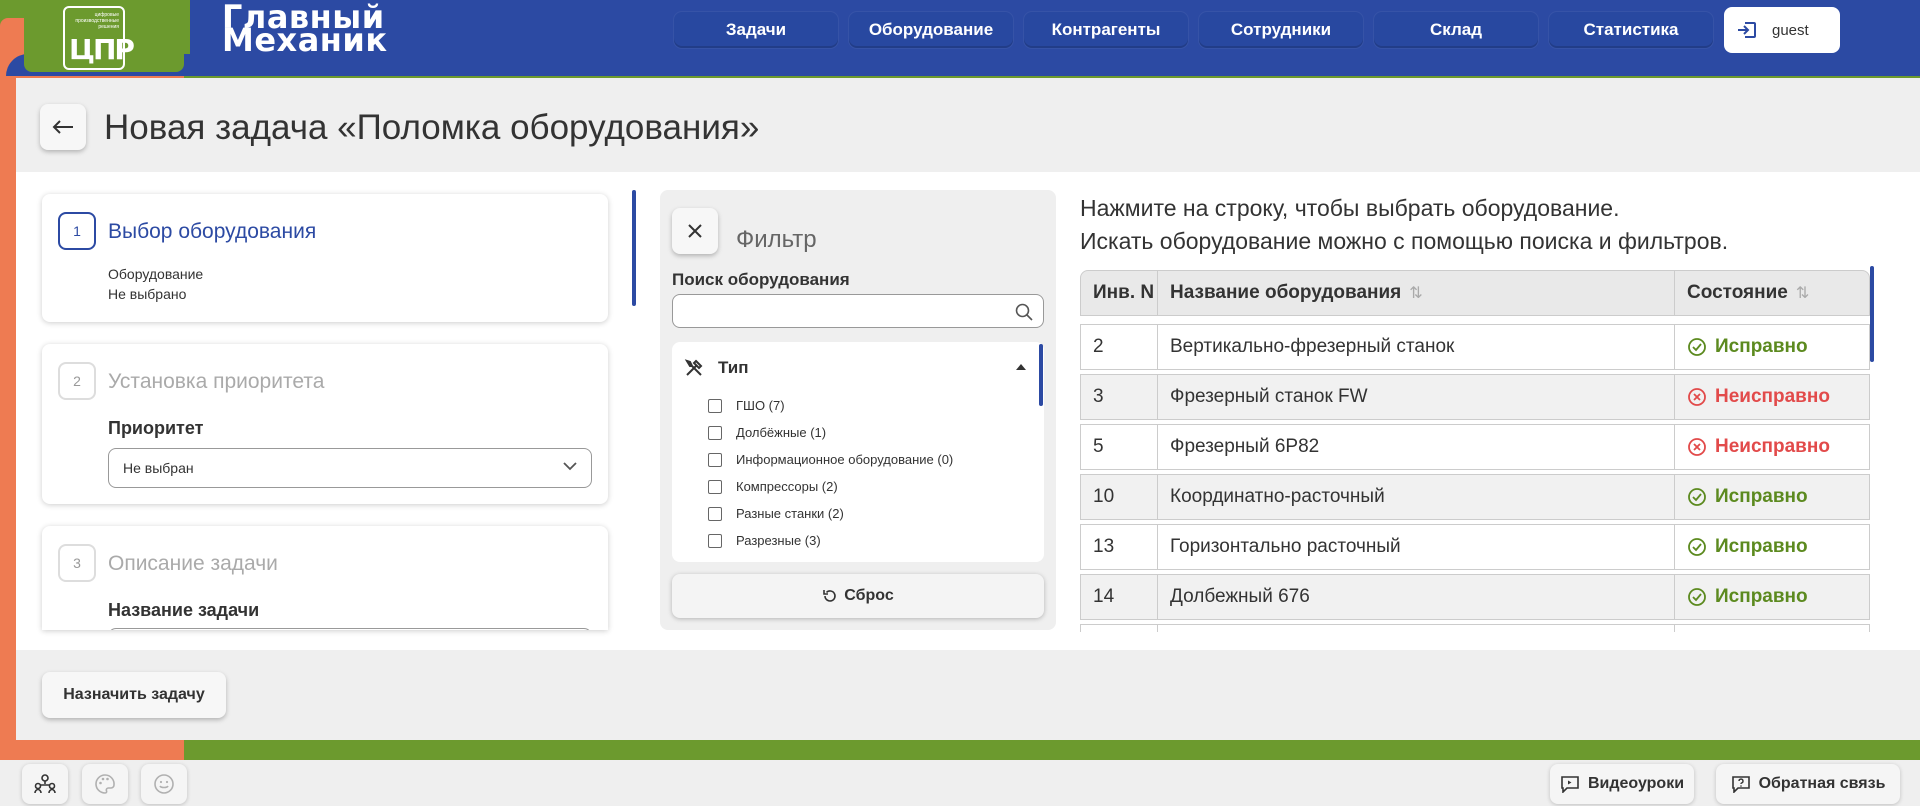 The image size is (1920, 806). What do you see at coordinates (830, 596) in the screenshot?
I see `reset-icon` at bounding box center [830, 596].